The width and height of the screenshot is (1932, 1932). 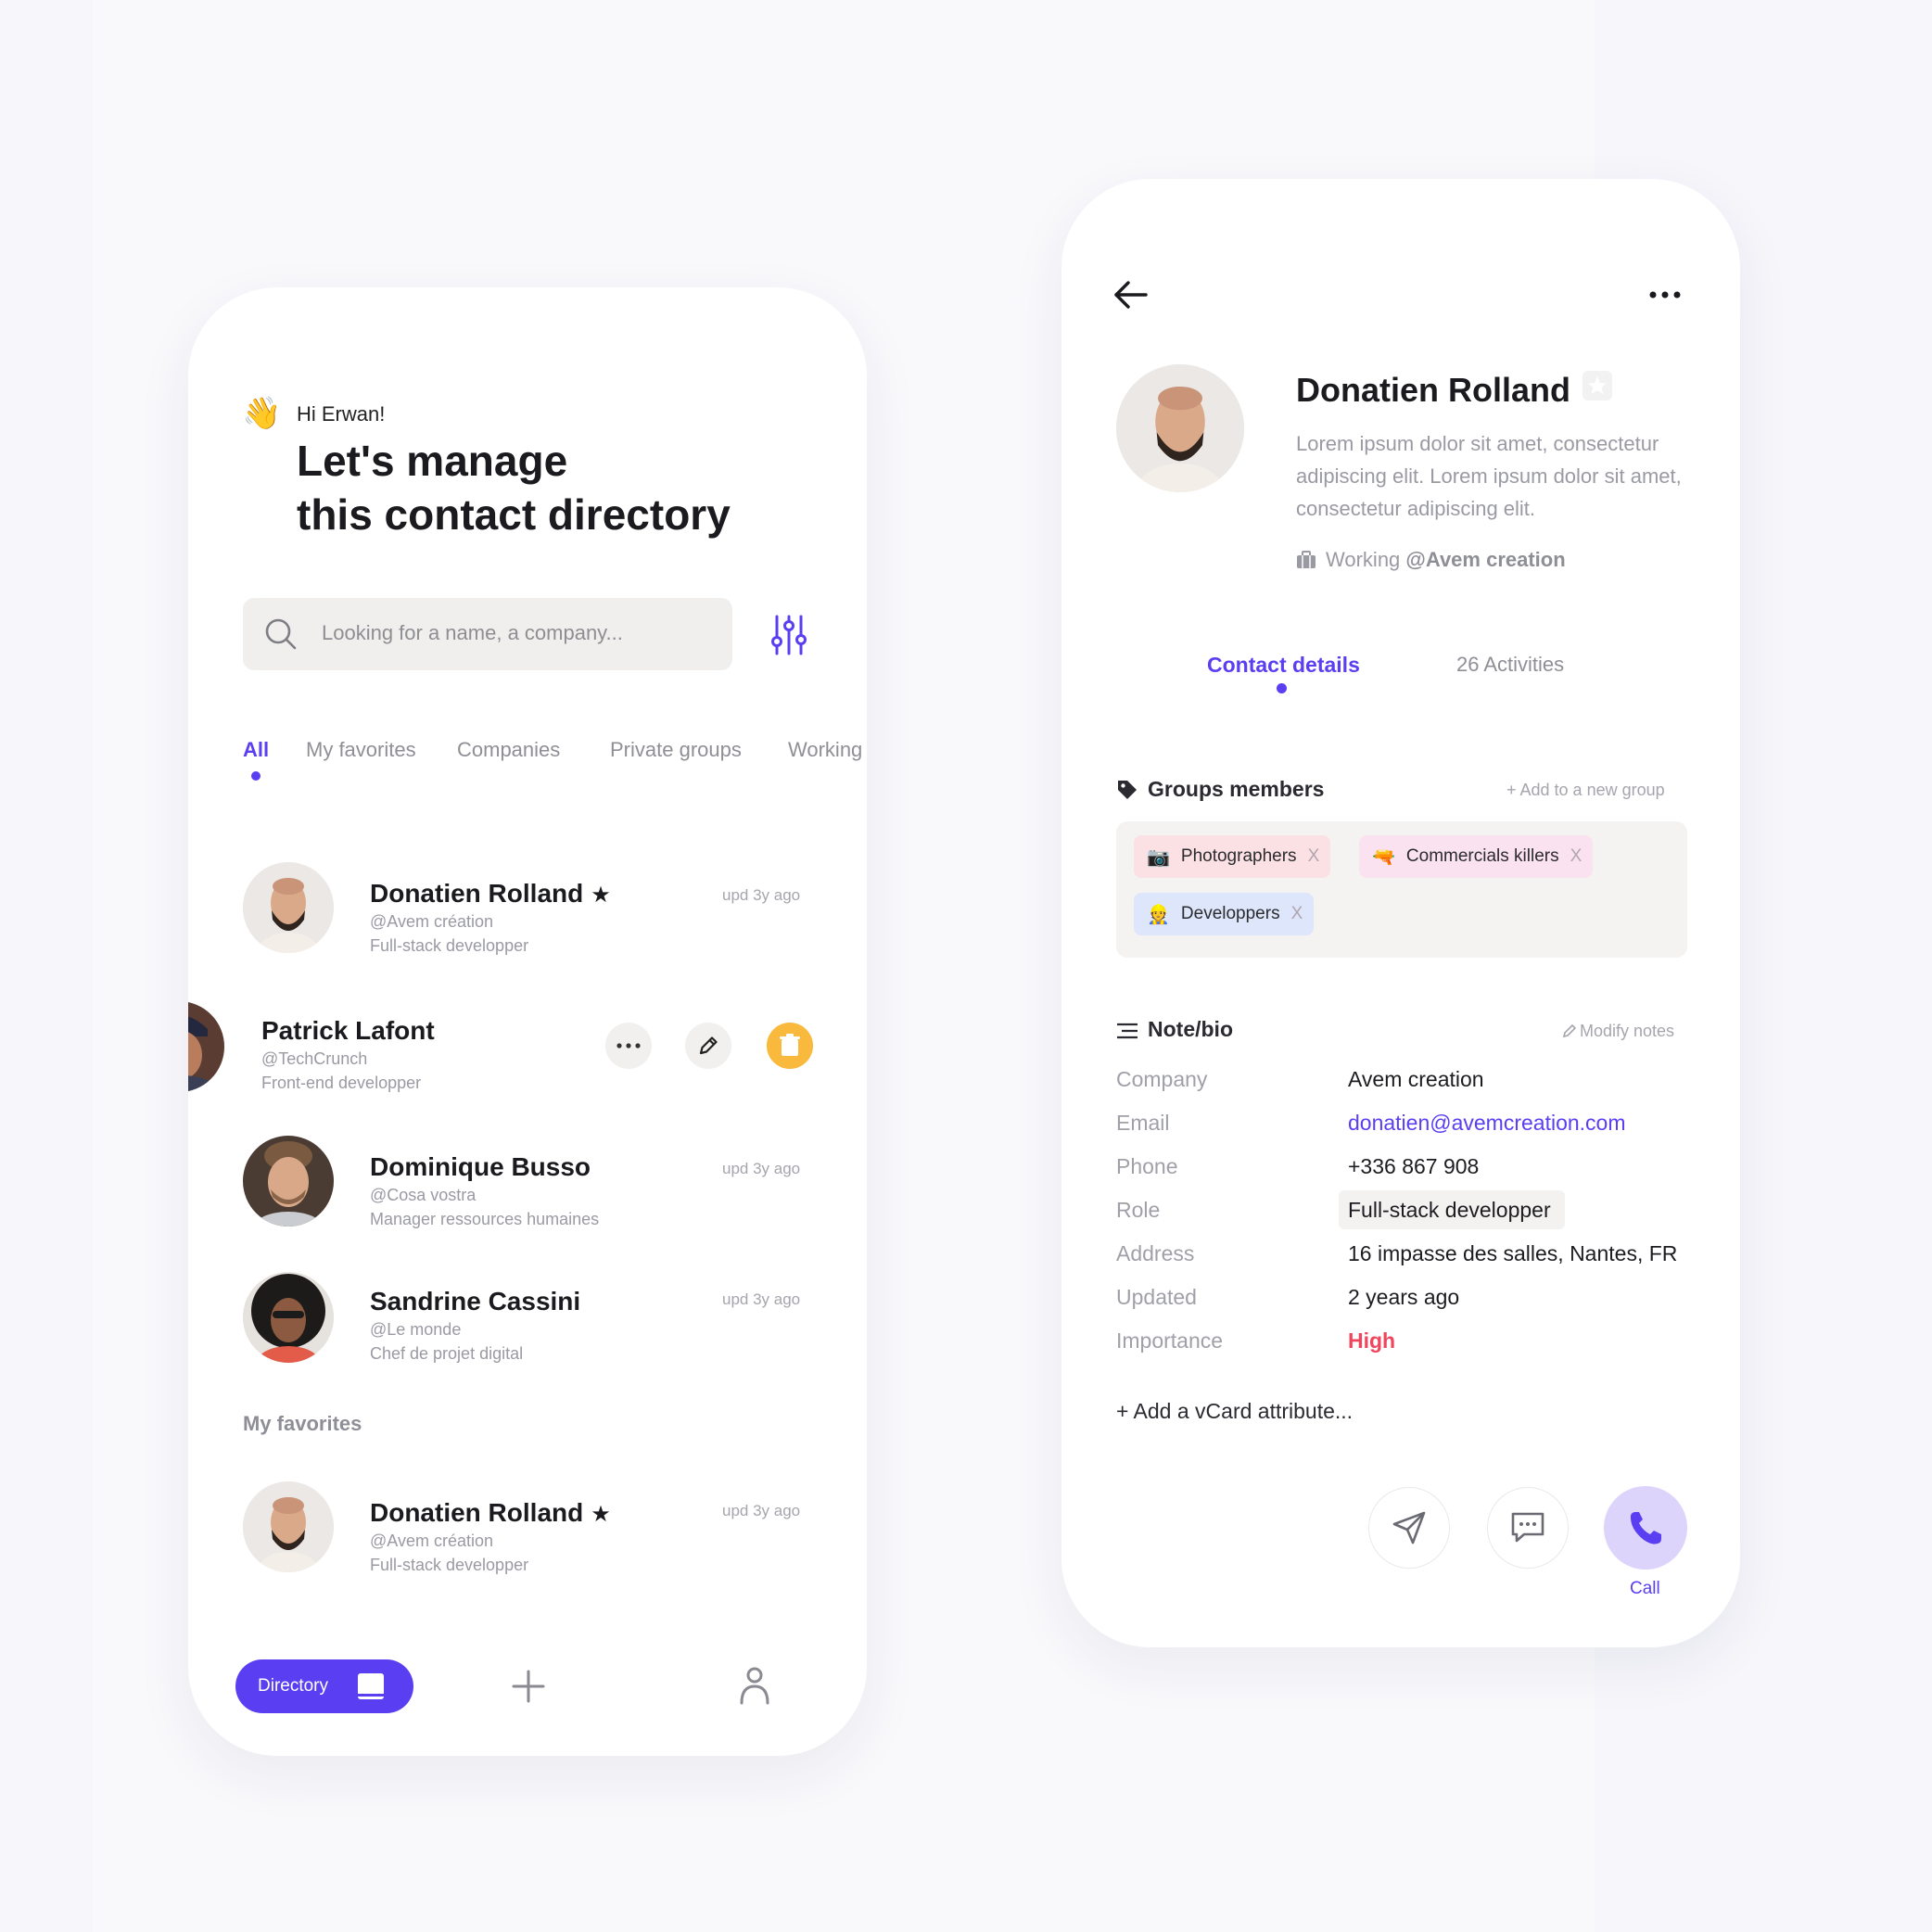 What do you see at coordinates (1414, 1166) in the screenshot?
I see `phone-value: +336 867 908` at bounding box center [1414, 1166].